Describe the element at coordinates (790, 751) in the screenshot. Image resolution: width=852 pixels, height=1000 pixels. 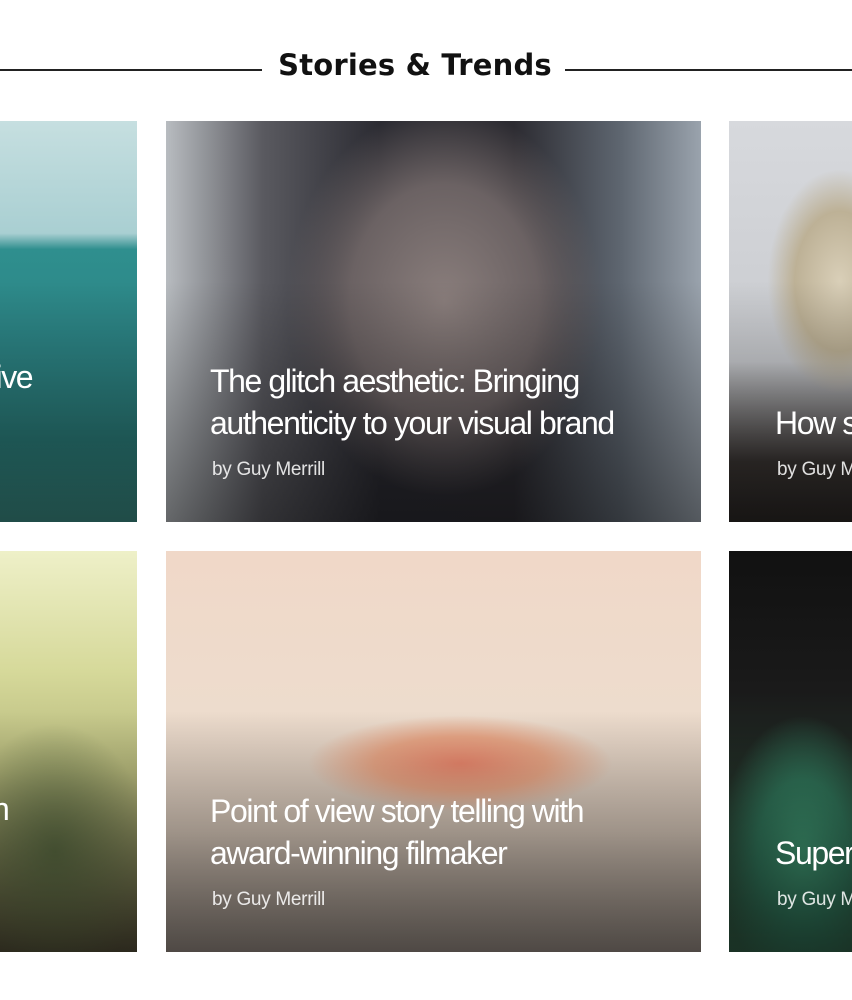
I see `story-card-texture: Super visual by Guy M` at that location.